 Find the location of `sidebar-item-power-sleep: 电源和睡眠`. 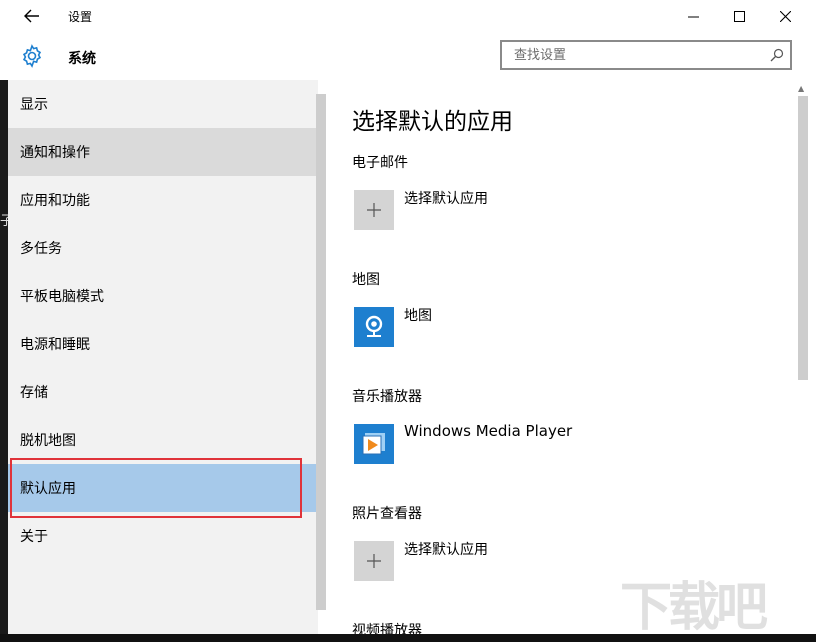

sidebar-item-power-sleep: 电源和睡眠 is located at coordinates (162, 344).